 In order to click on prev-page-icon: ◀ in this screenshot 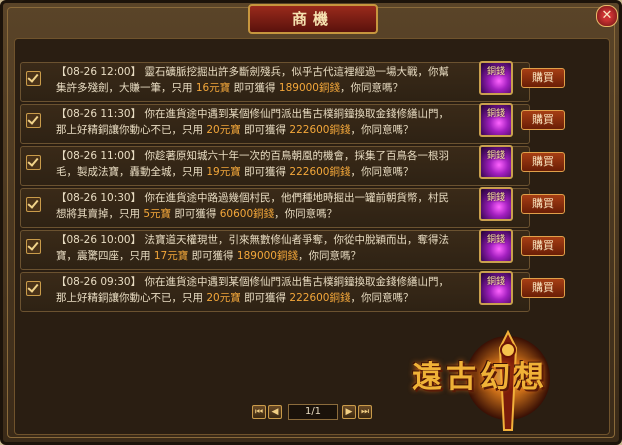, I will do `click(275, 412)`.